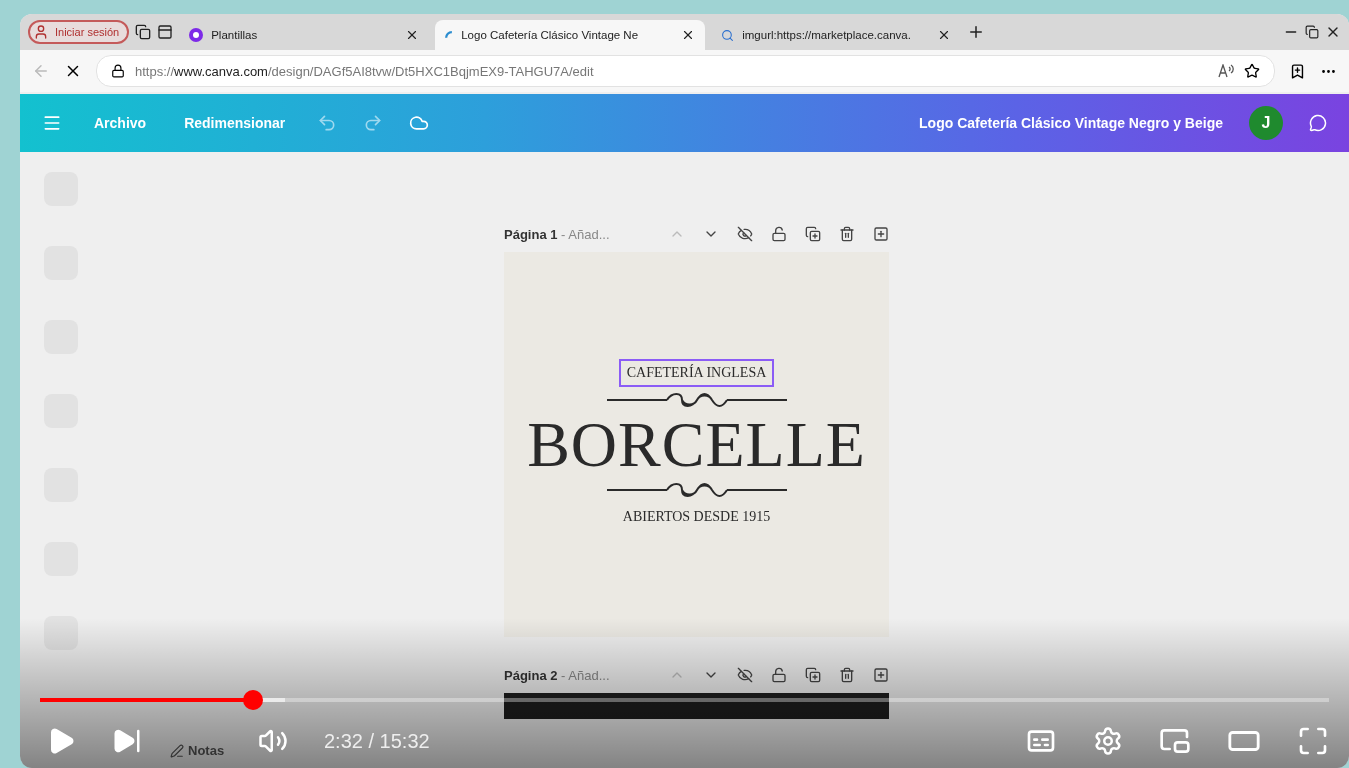 The width and height of the screenshot is (1349, 768). I want to click on browser-tab: Plantillas, so click(304, 35).